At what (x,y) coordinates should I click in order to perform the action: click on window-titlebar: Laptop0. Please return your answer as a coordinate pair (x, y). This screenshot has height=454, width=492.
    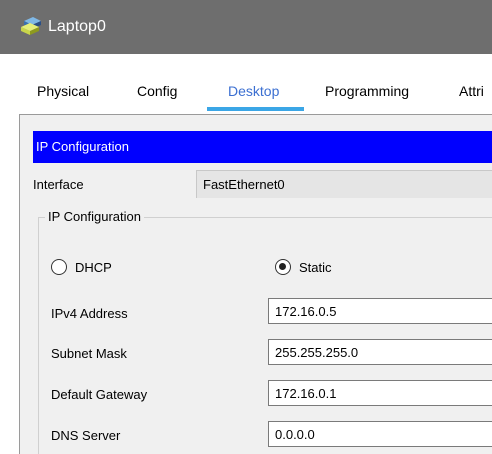
    Looking at the image, I should click on (246, 27).